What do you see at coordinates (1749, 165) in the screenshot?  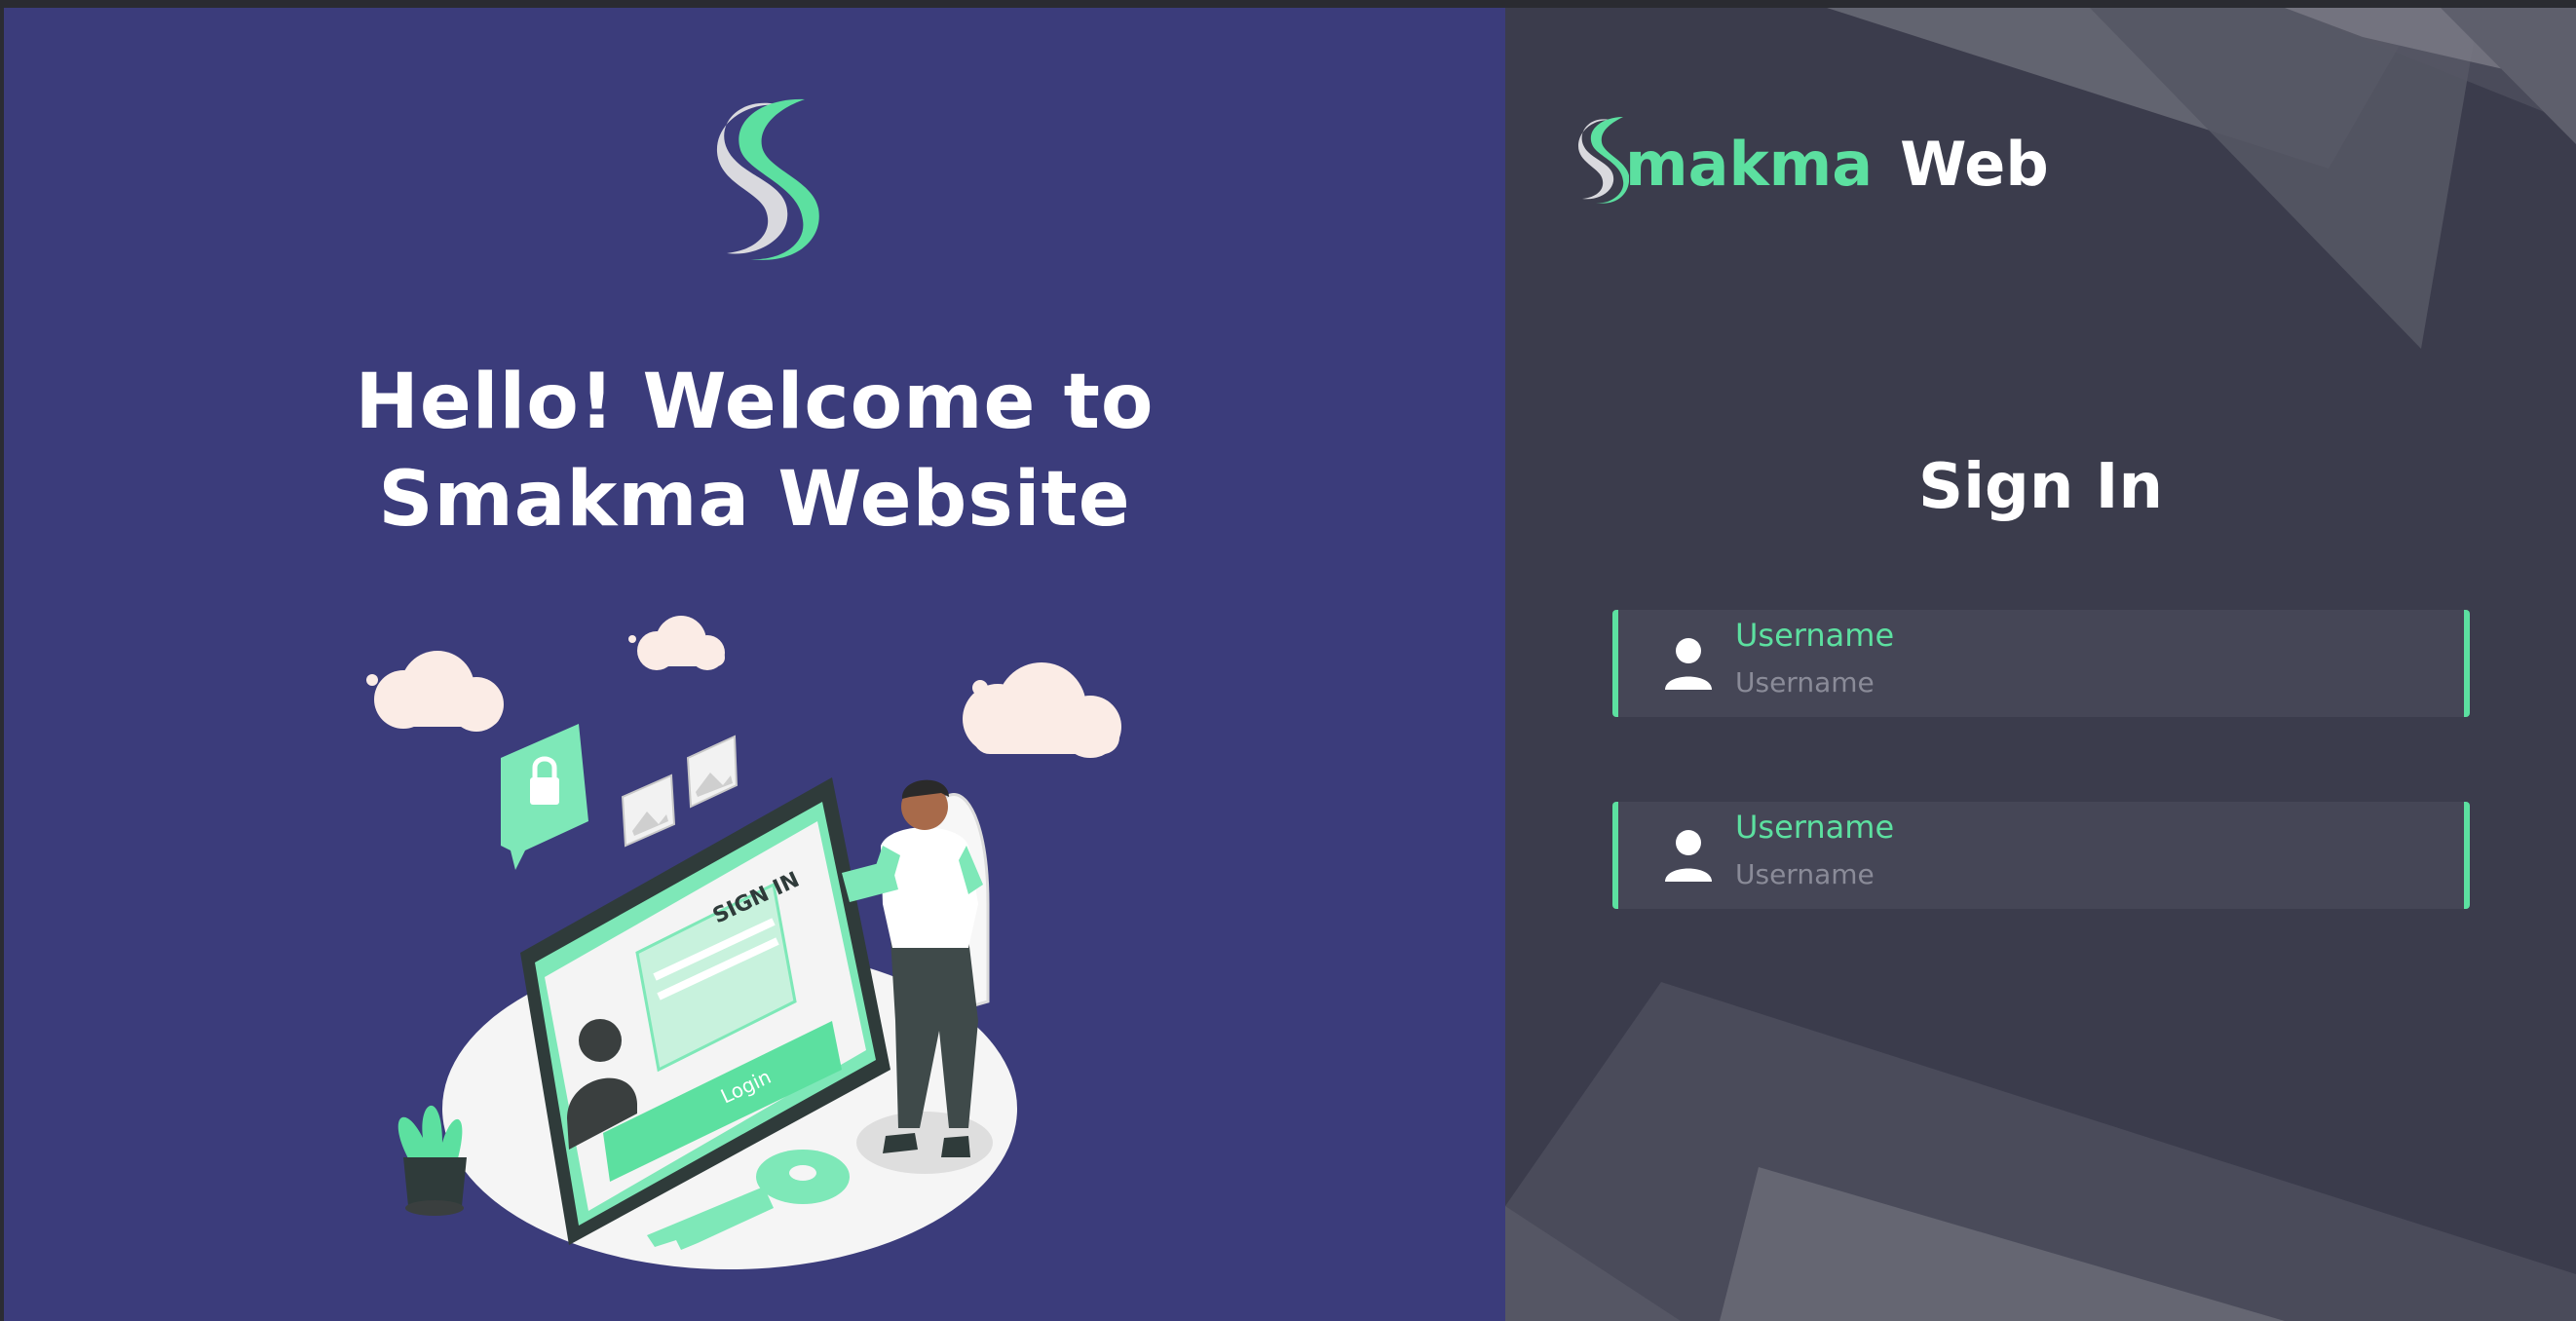 I see `brand-name: makma` at bounding box center [1749, 165].